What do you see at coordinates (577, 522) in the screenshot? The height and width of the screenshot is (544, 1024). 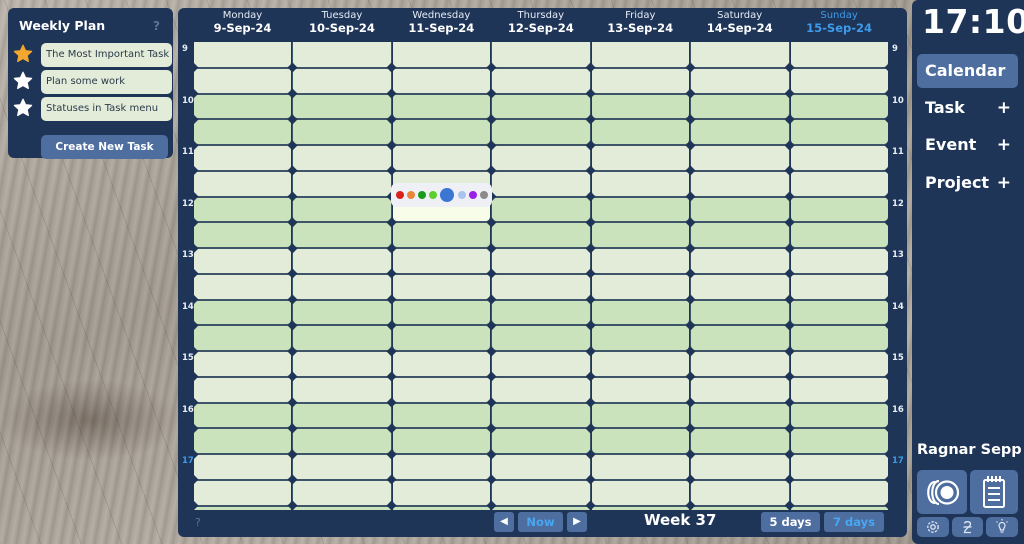 I see `next-week-button: ▶` at bounding box center [577, 522].